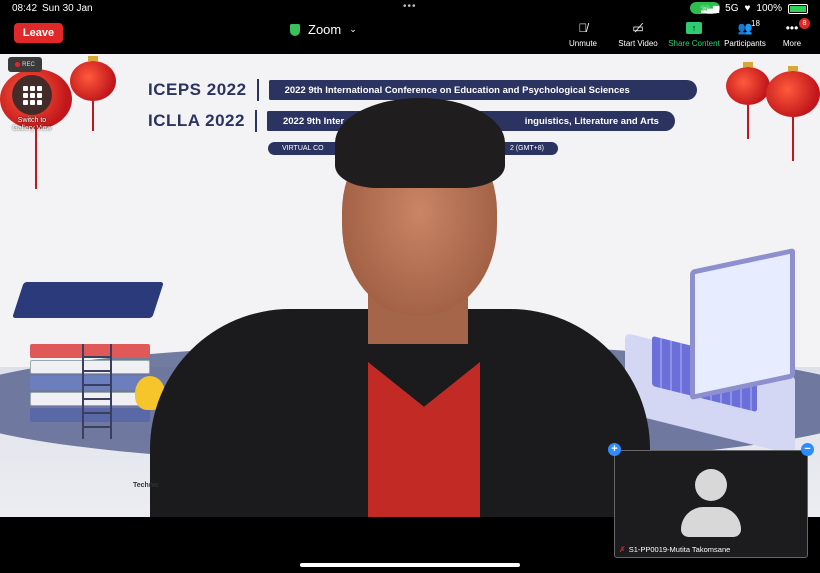 Image resolution: width=820 pixels, height=573 pixels. What do you see at coordinates (769, 8) in the screenshot?
I see `battery-percent: 100%` at bounding box center [769, 8].